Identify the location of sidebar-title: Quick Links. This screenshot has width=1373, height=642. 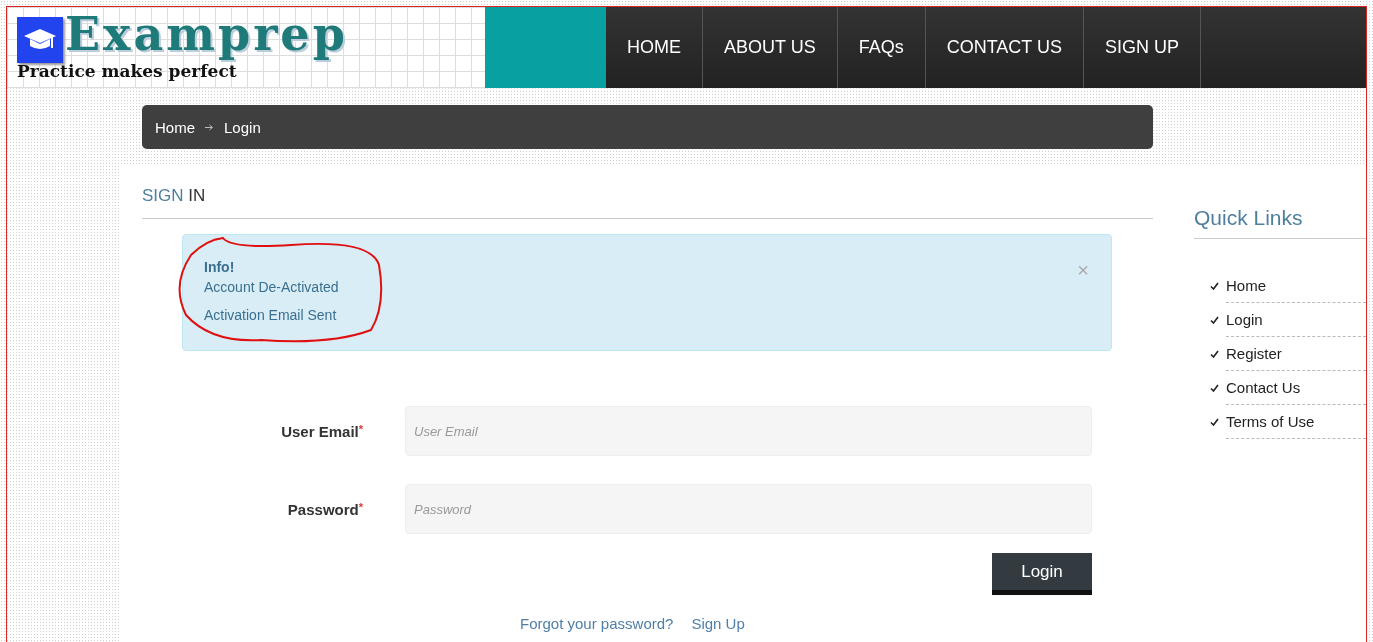
(1280, 222).